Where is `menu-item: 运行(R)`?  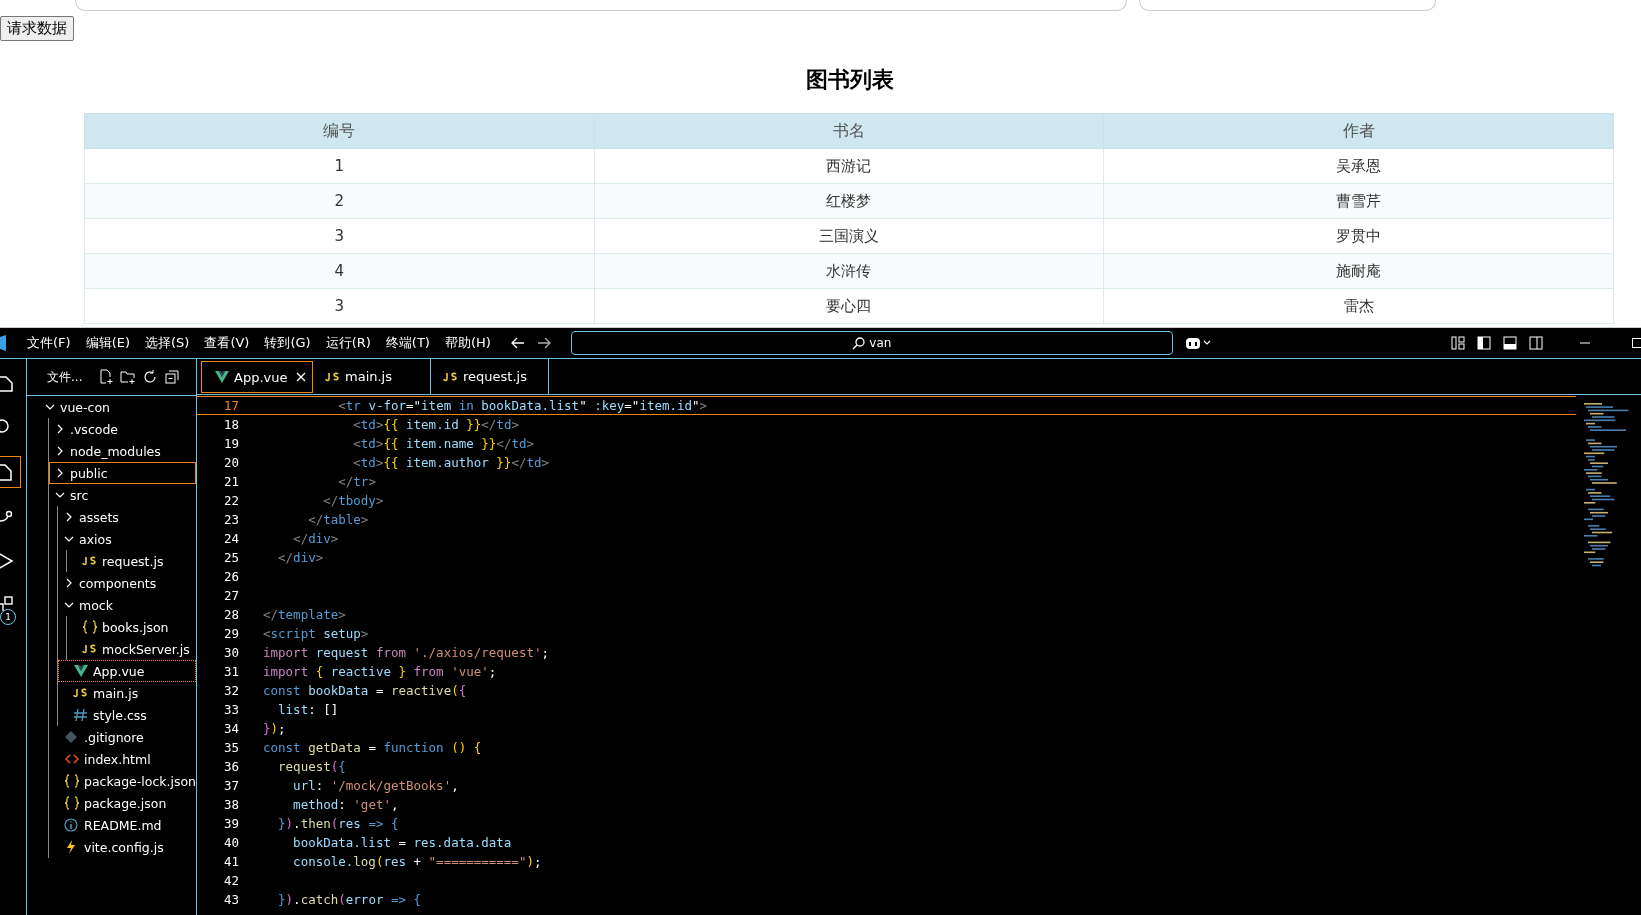 menu-item: 运行(R) is located at coordinates (348, 343).